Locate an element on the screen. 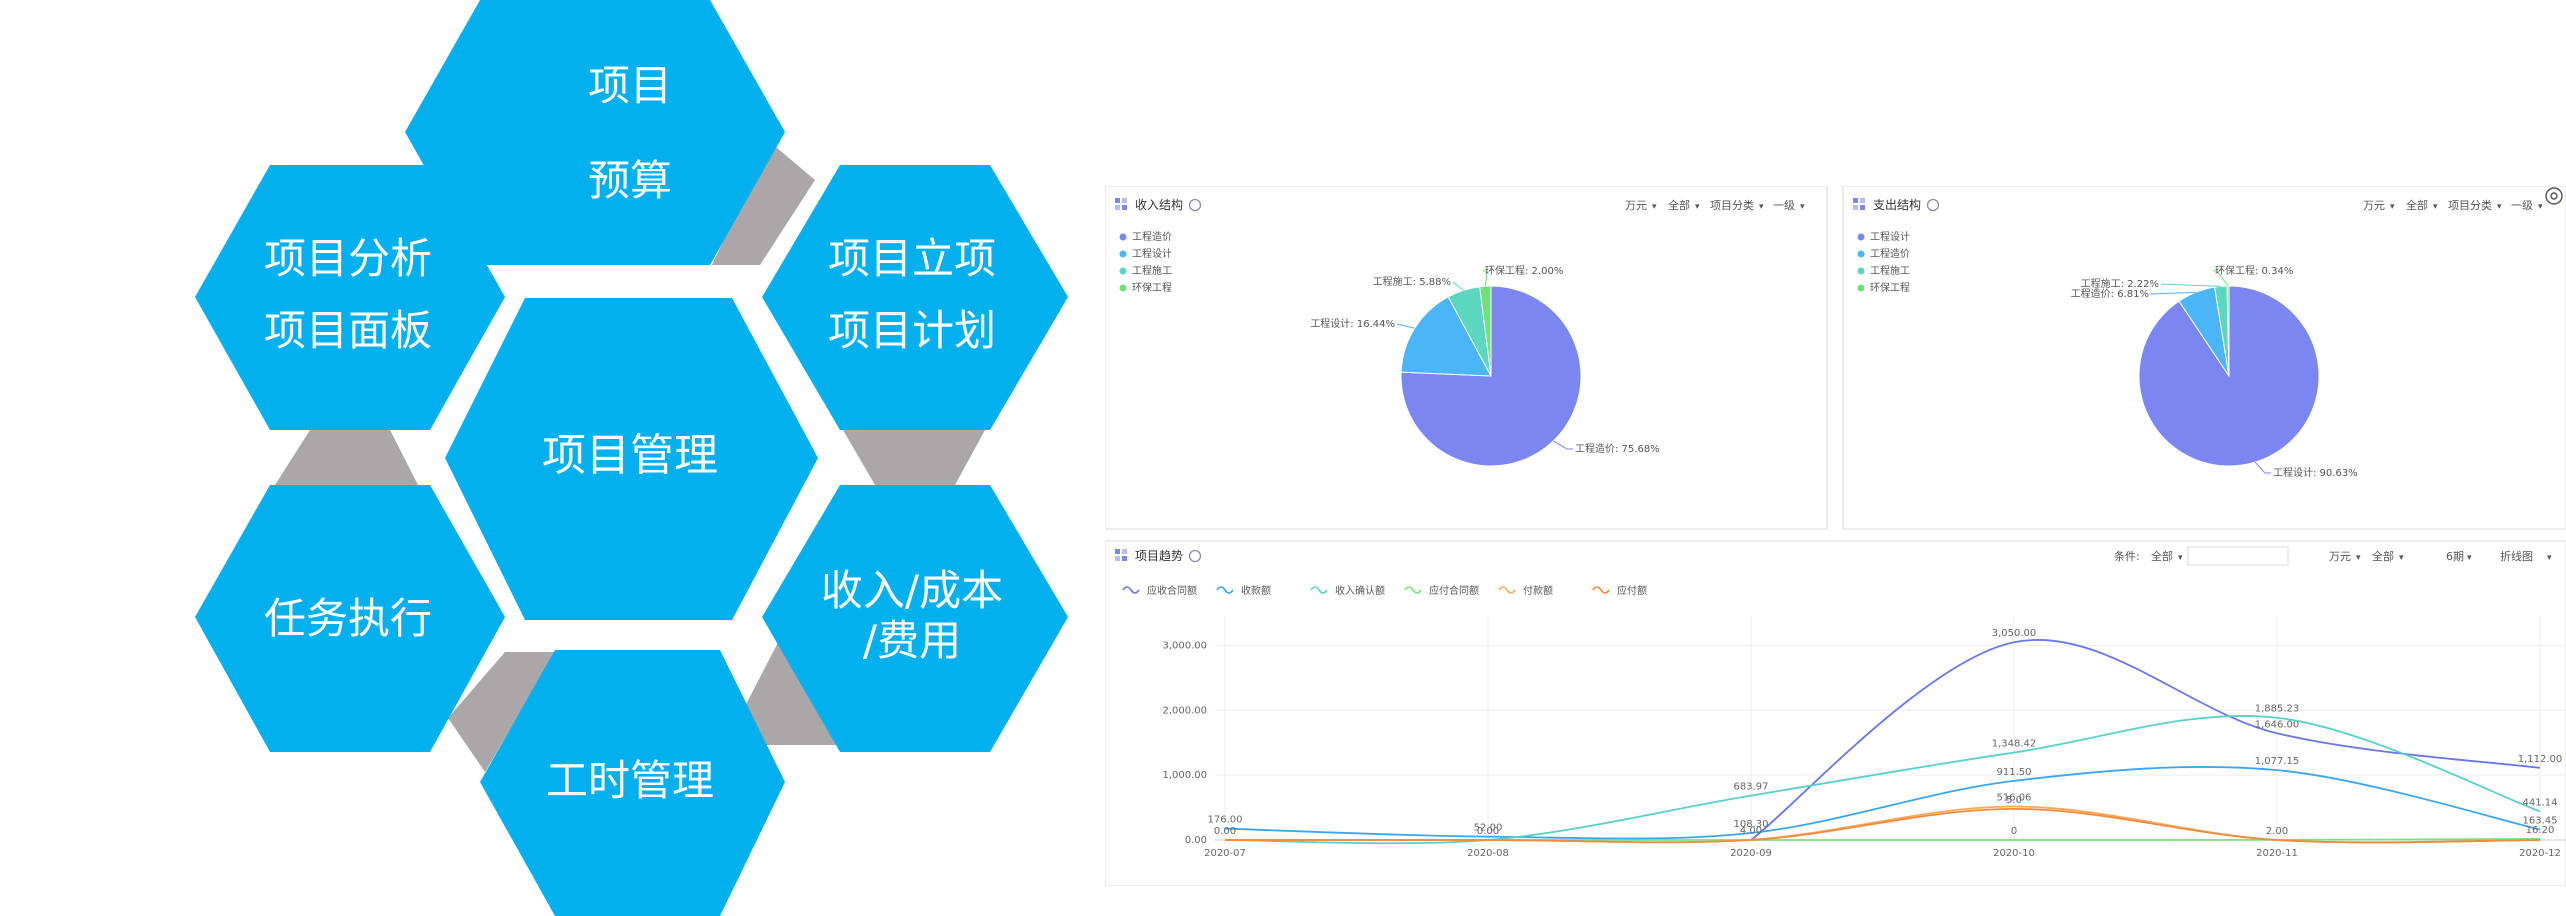 The image size is (2566, 916). hex-center-label: 项目管理 is located at coordinates (630, 455).